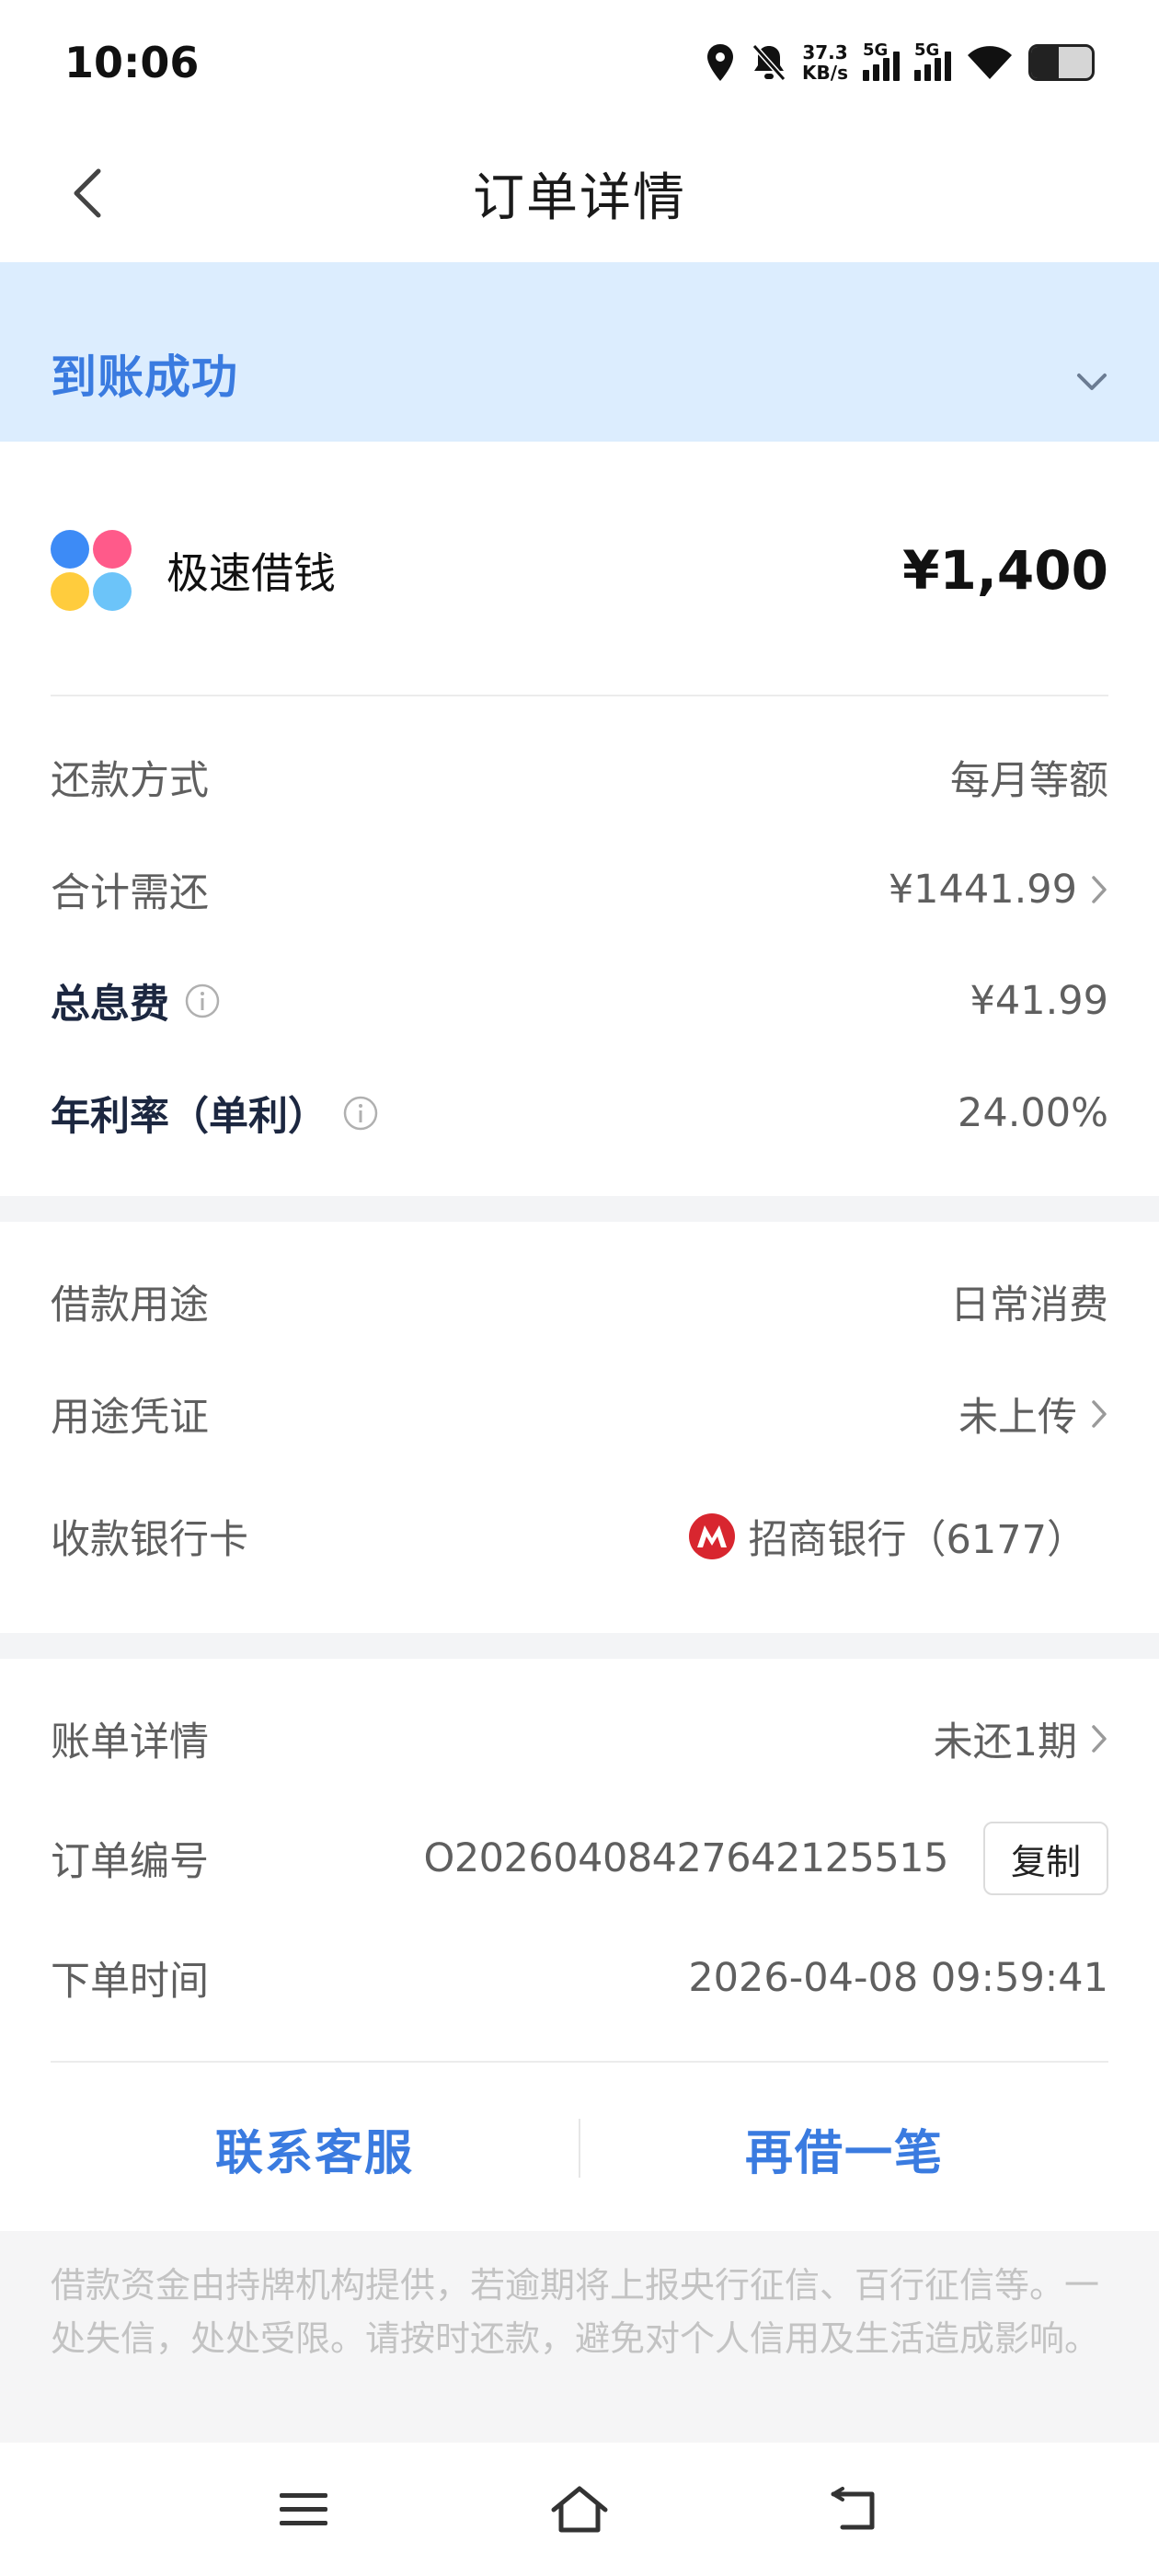 This screenshot has width=1159, height=2576. I want to click on order-number-label: 订单编号, so click(130, 1862).